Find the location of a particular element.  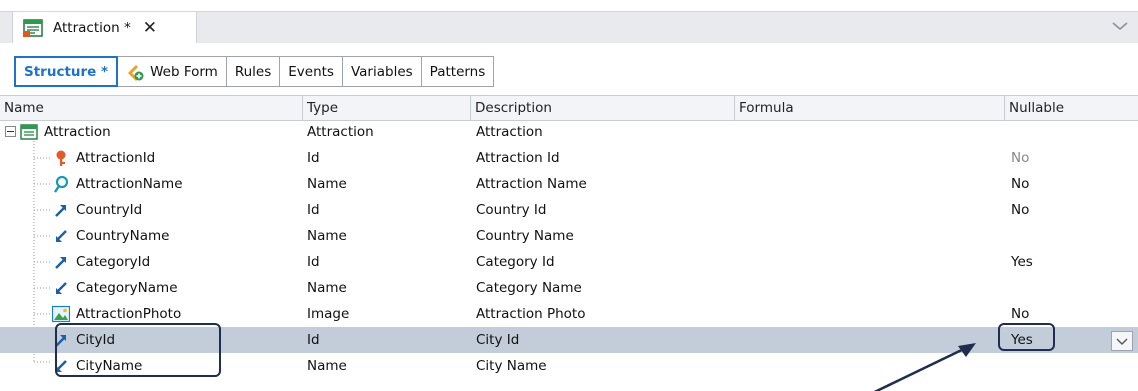

table-row: CountryId Id Country Id No is located at coordinates (569, 210).